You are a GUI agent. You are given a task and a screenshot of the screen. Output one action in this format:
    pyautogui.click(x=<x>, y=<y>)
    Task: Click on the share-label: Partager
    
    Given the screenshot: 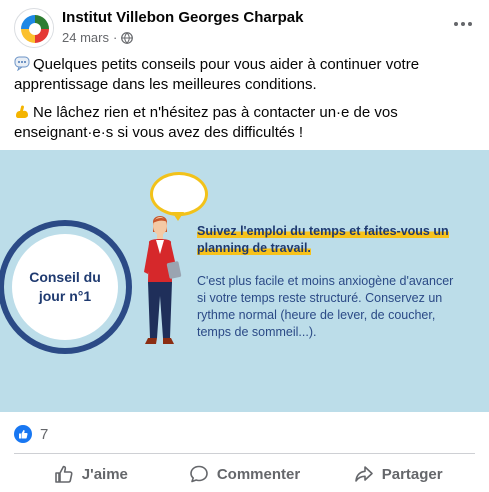 What is the action you would take?
    pyautogui.click(x=412, y=474)
    